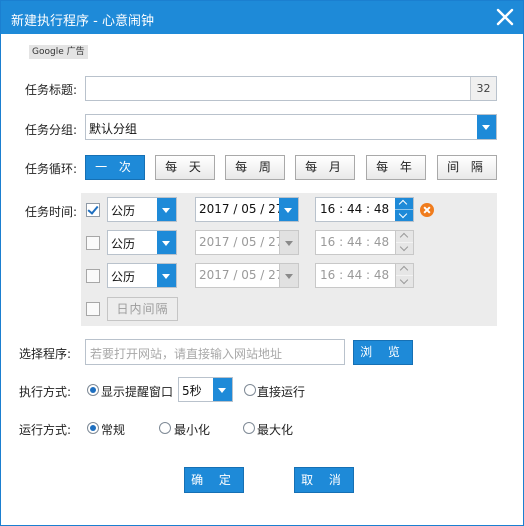 This screenshot has height=526, width=524. I want to click on program-label: 选择程序:, so click(45, 354).